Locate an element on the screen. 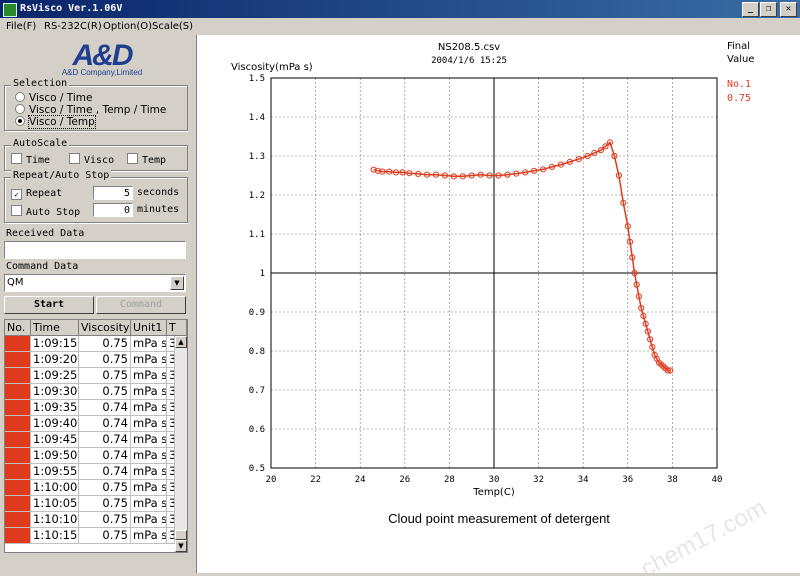 Image resolution: width=800 pixels, height=576 pixels. cell-time: 1:09:45 is located at coordinates (56, 439).